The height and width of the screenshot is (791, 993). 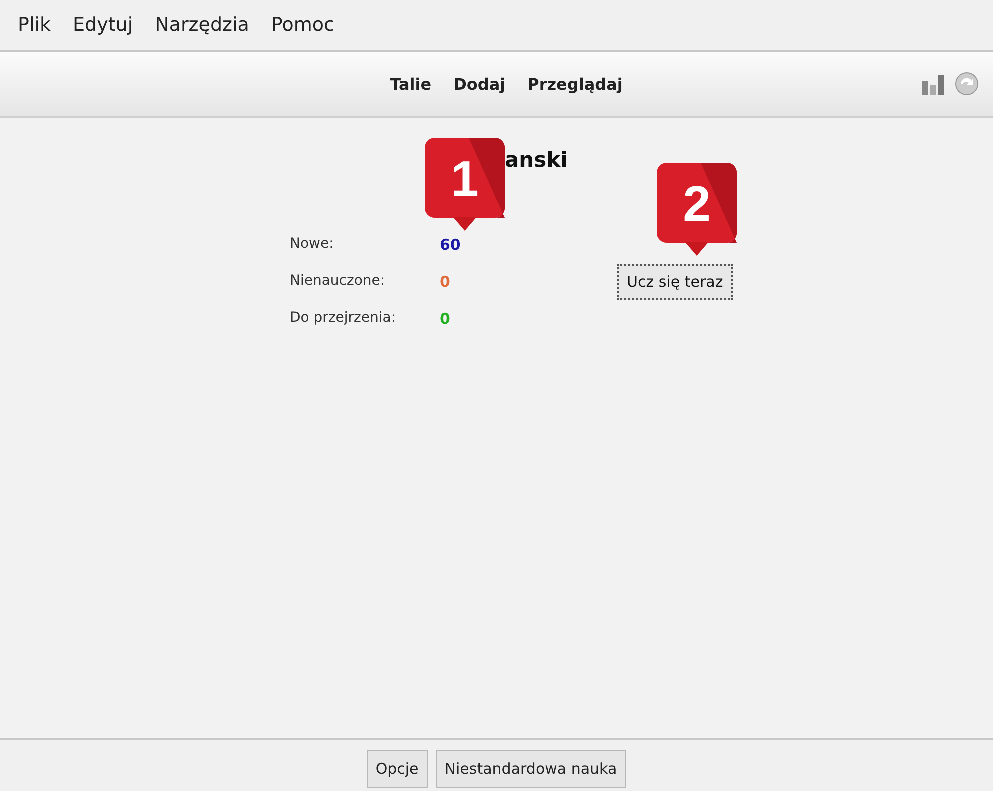 I want to click on menu-item: Plik, so click(x=35, y=25).